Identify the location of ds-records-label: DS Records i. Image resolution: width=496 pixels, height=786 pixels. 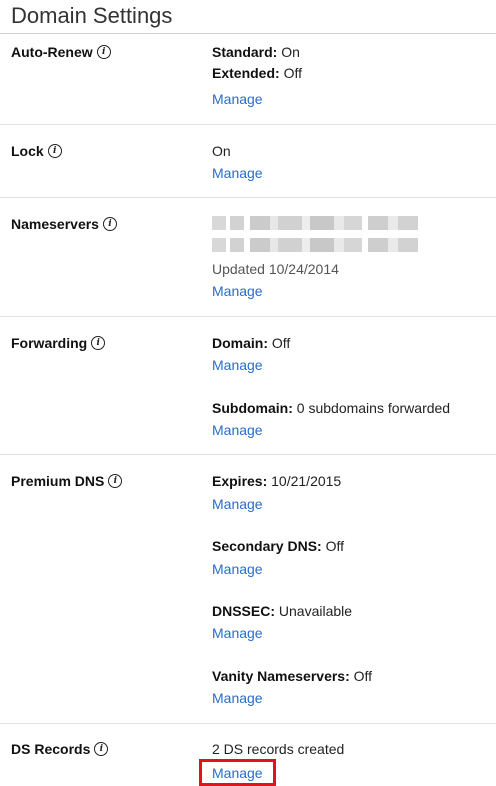
(60, 749).